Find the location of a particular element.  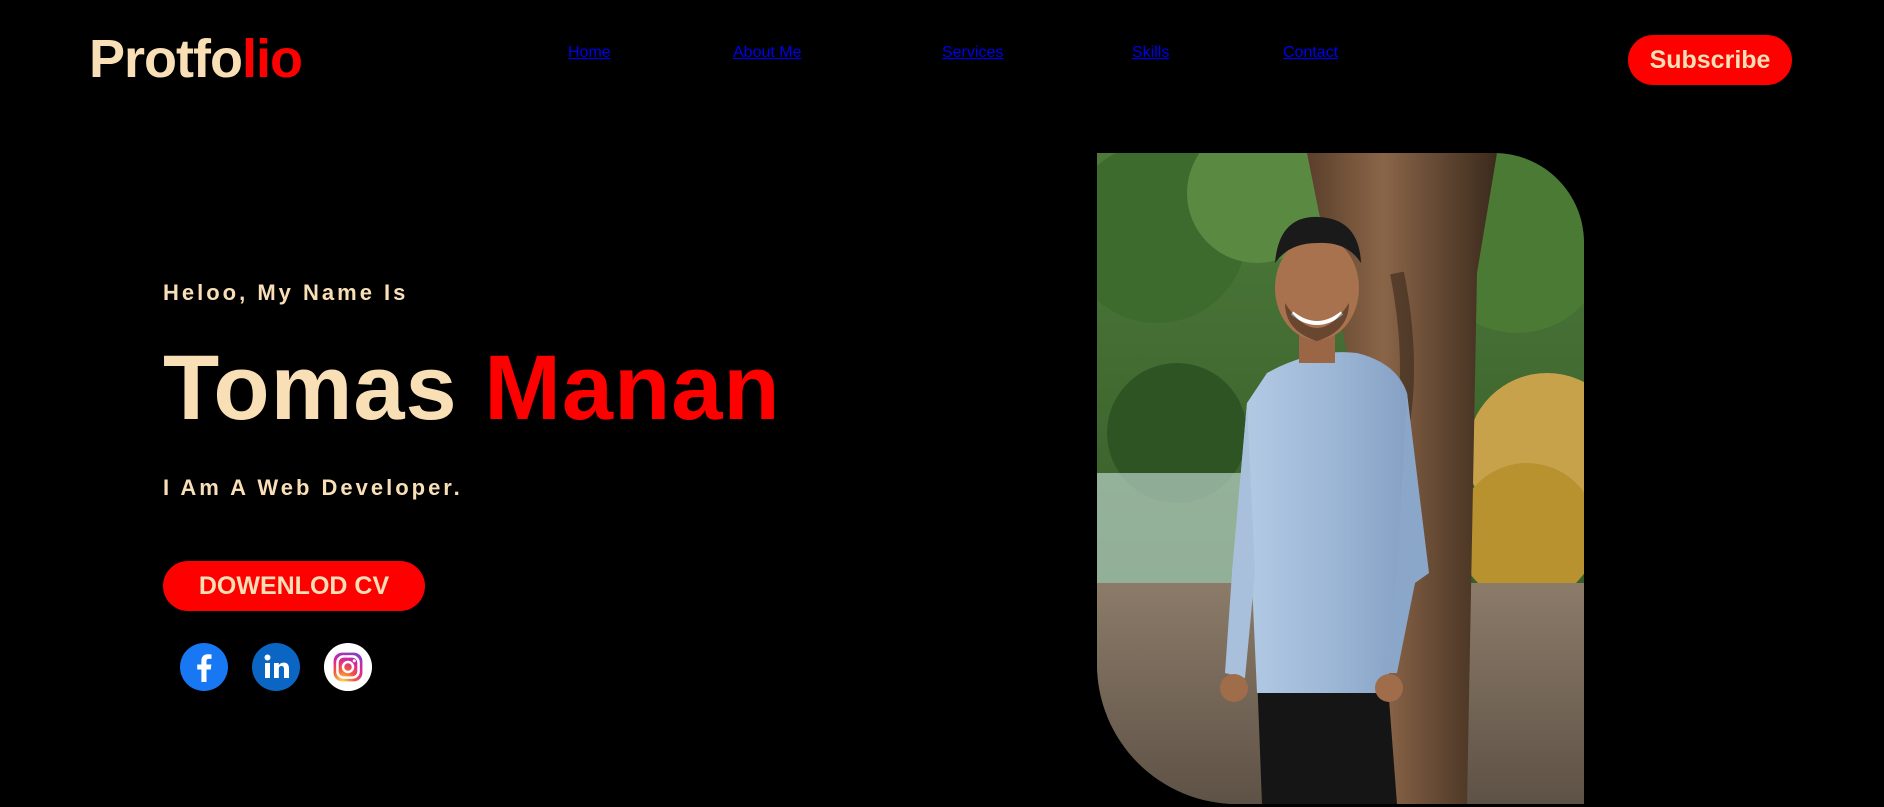

nav-contact: Contact is located at coordinates (1310, 53).